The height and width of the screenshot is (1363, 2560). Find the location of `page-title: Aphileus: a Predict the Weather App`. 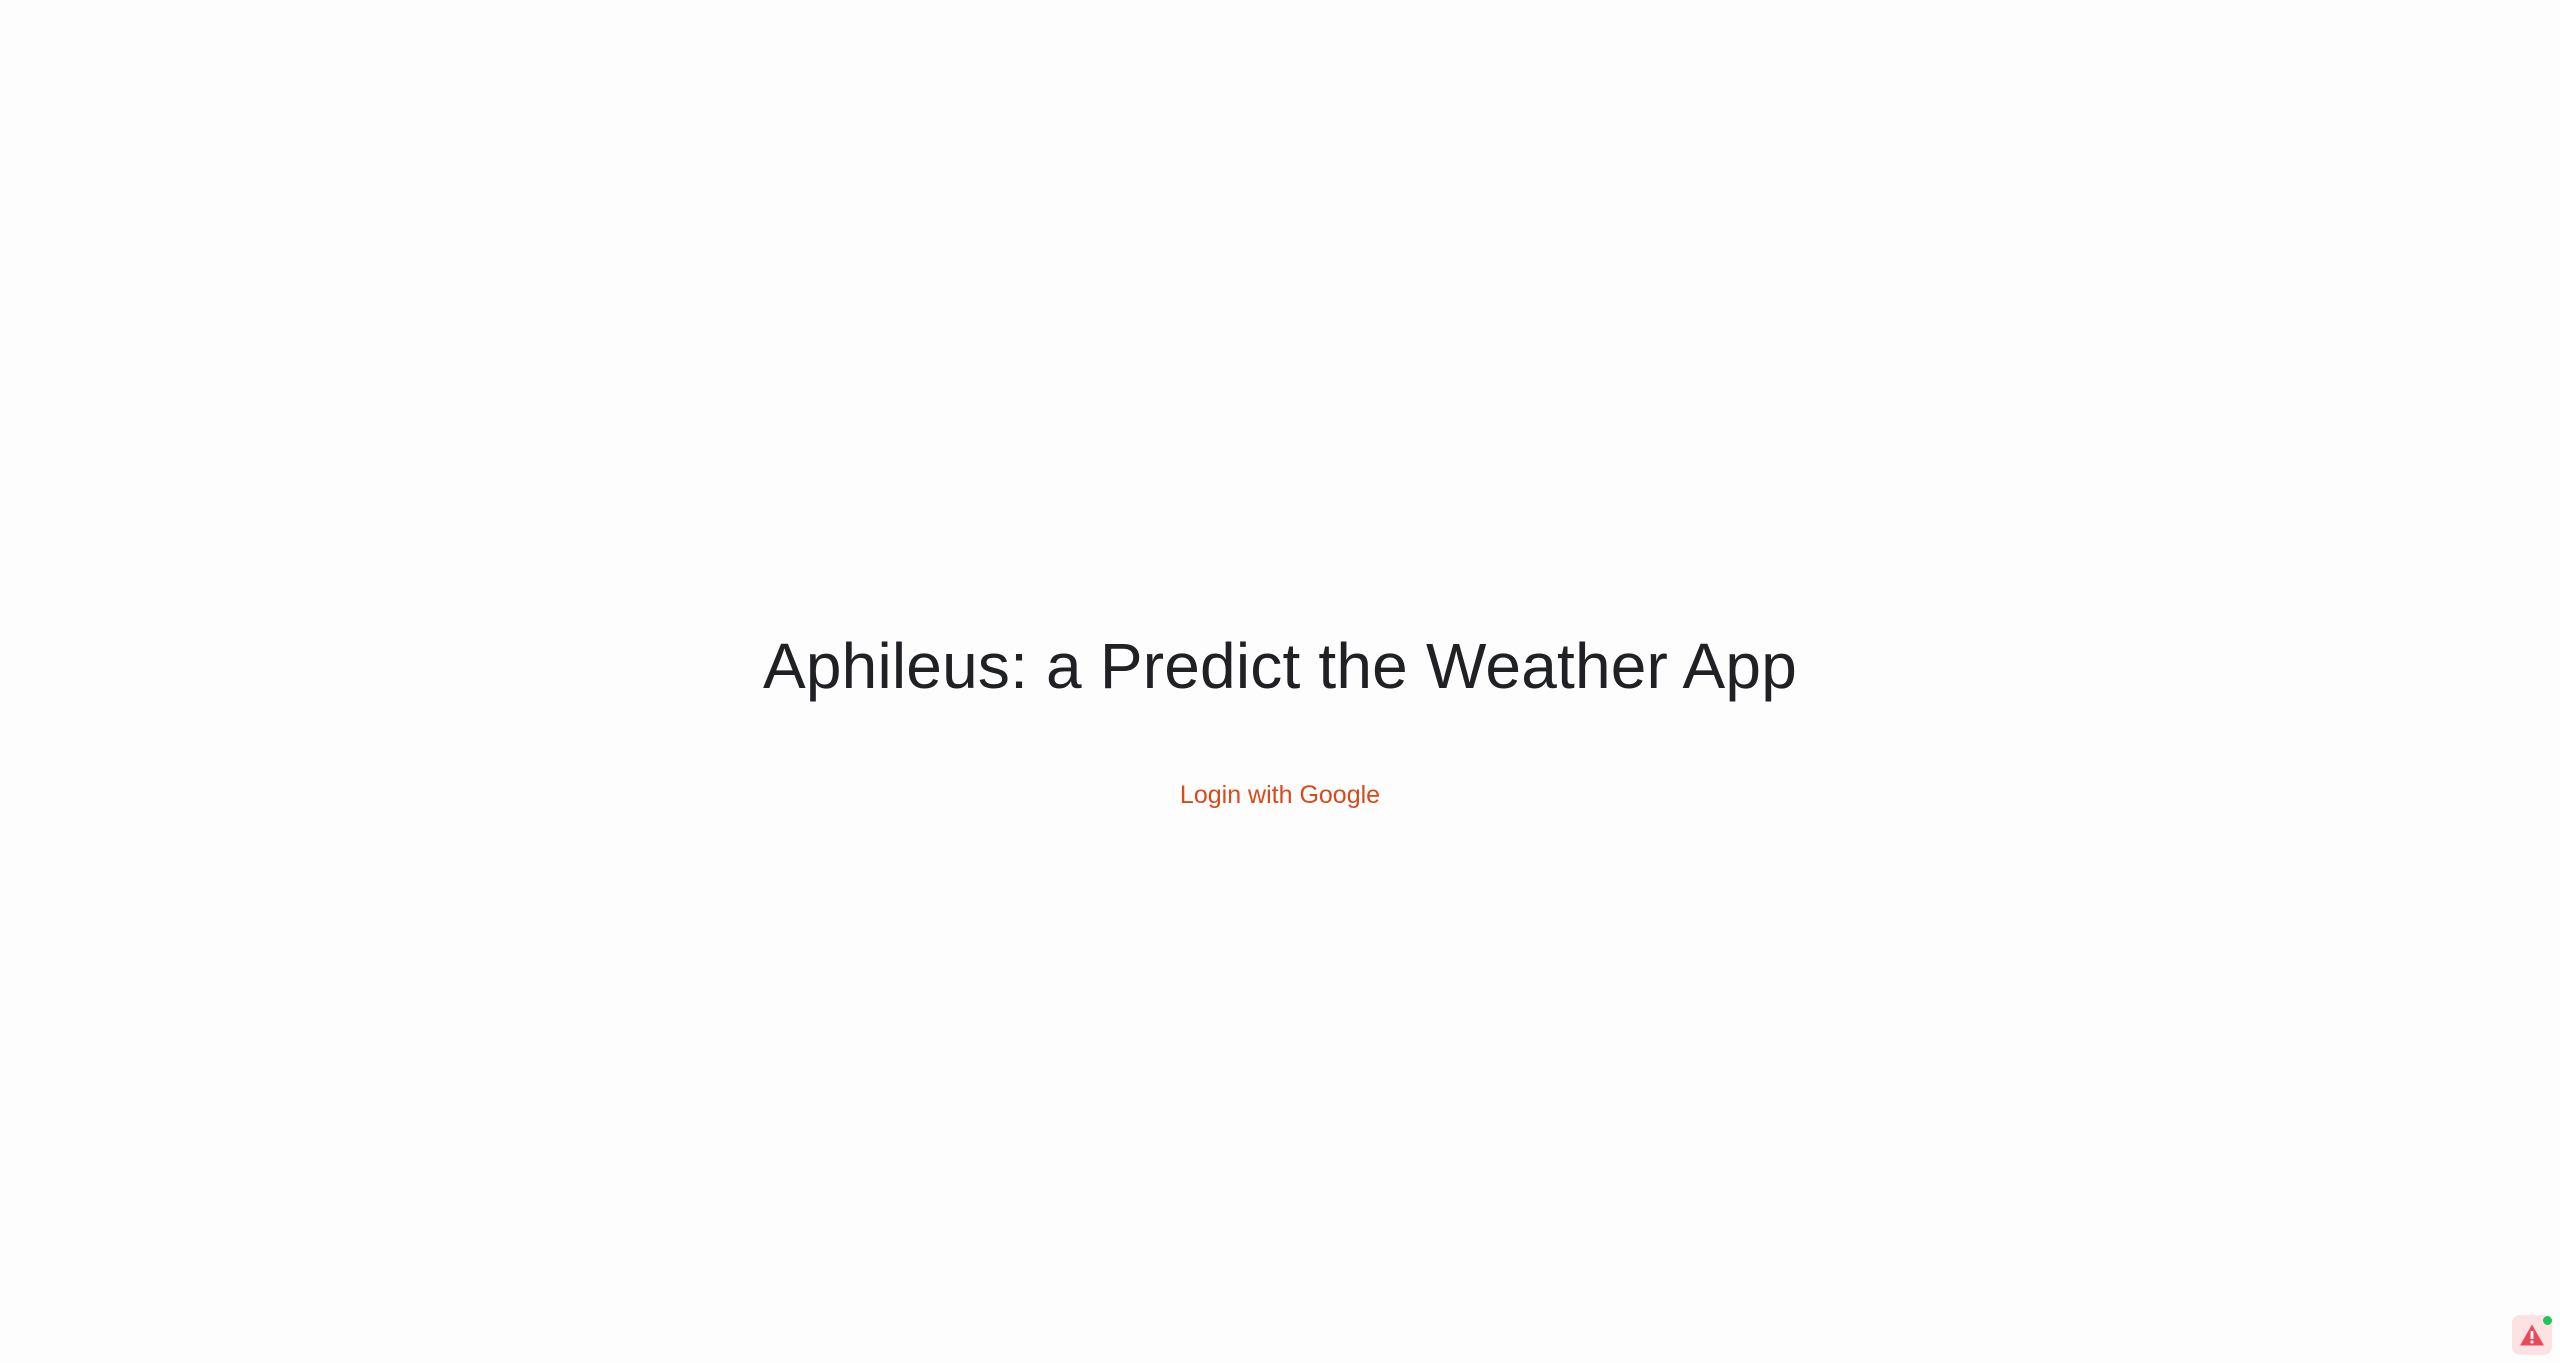

page-title: Aphileus: a Predict the Weather App is located at coordinates (1280, 666).